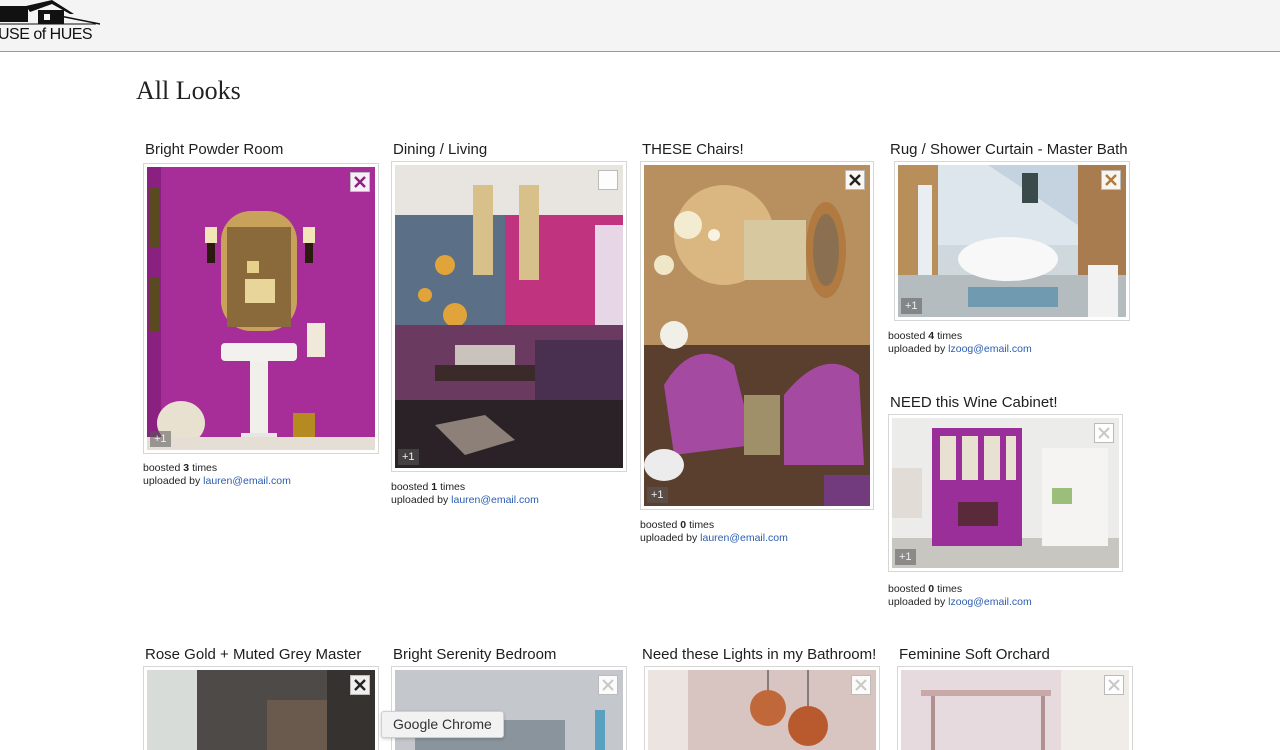  I want to click on look-title: NEED this Wine Cabinet!, so click(974, 402).